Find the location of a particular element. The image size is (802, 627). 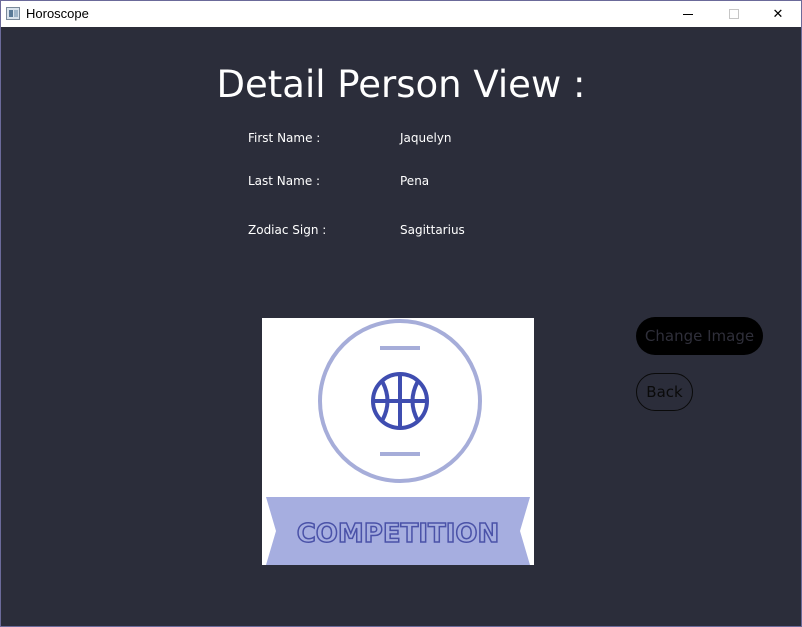

minimize-button is located at coordinates (688, 14).